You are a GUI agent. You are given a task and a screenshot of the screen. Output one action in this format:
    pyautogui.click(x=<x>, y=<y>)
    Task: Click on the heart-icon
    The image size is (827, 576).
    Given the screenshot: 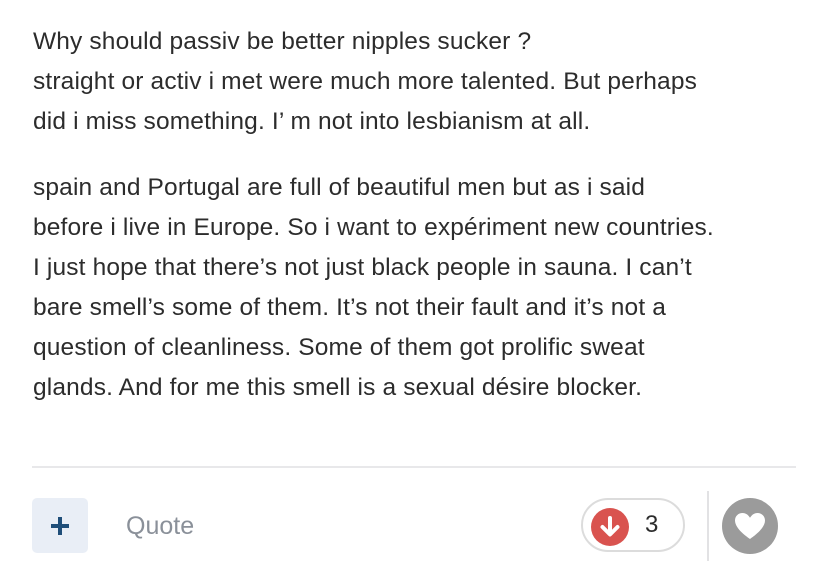 What is the action you would take?
    pyautogui.click(x=750, y=526)
    